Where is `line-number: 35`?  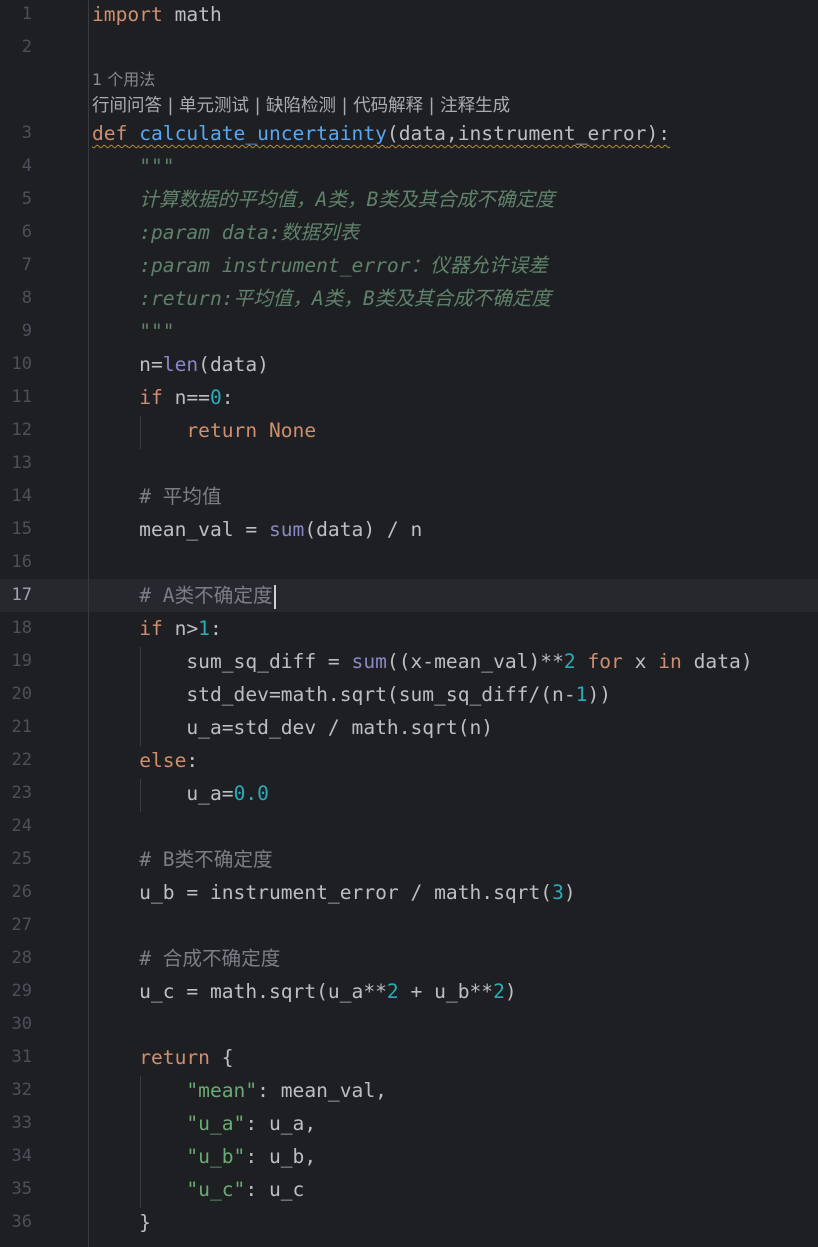 line-number: 35 is located at coordinates (21, 1189).